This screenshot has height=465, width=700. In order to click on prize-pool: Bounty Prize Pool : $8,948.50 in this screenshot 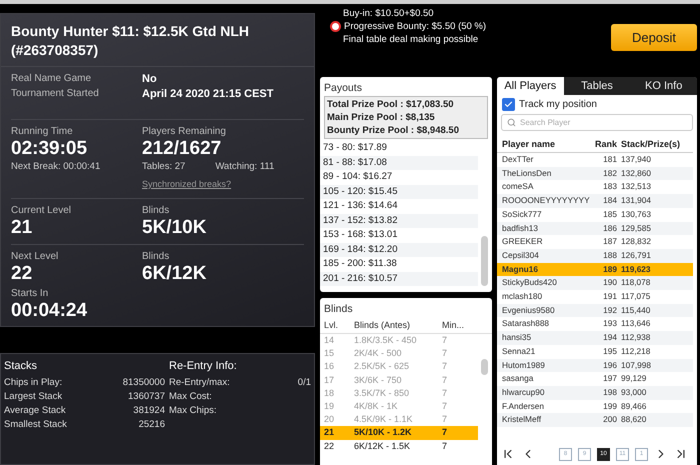, I will do `click(393, 130)`.